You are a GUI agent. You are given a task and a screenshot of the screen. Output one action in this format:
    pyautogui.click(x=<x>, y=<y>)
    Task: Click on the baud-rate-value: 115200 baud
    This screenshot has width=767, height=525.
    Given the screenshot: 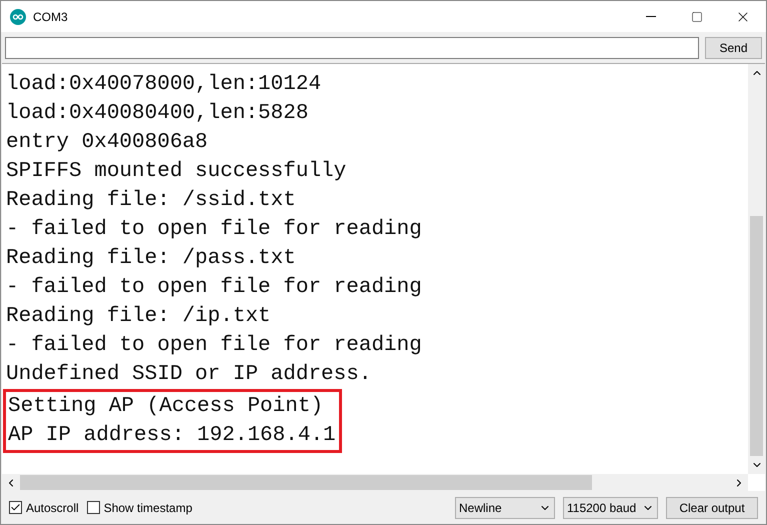 What is the action you would take?
    pyautogui.click(x=601, y=508)
    